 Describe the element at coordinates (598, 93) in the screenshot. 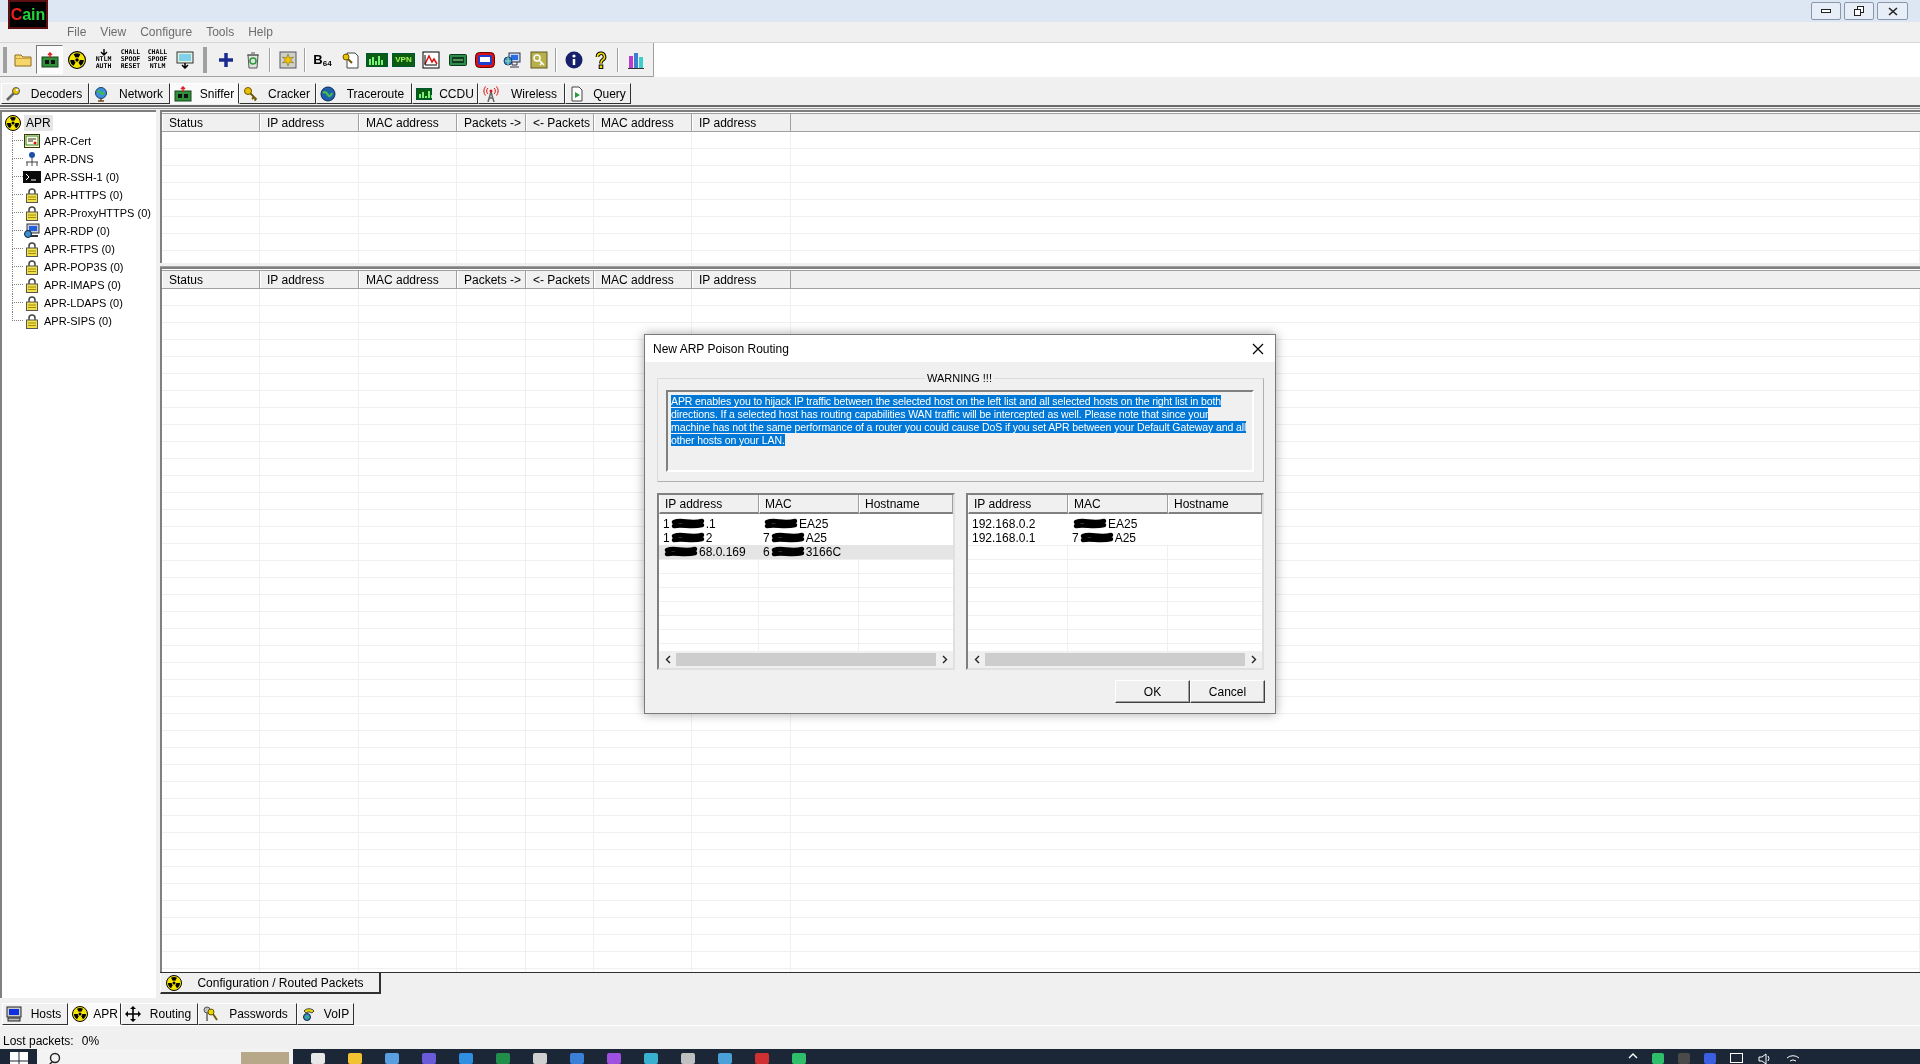

I see `tab: Query` at that location.